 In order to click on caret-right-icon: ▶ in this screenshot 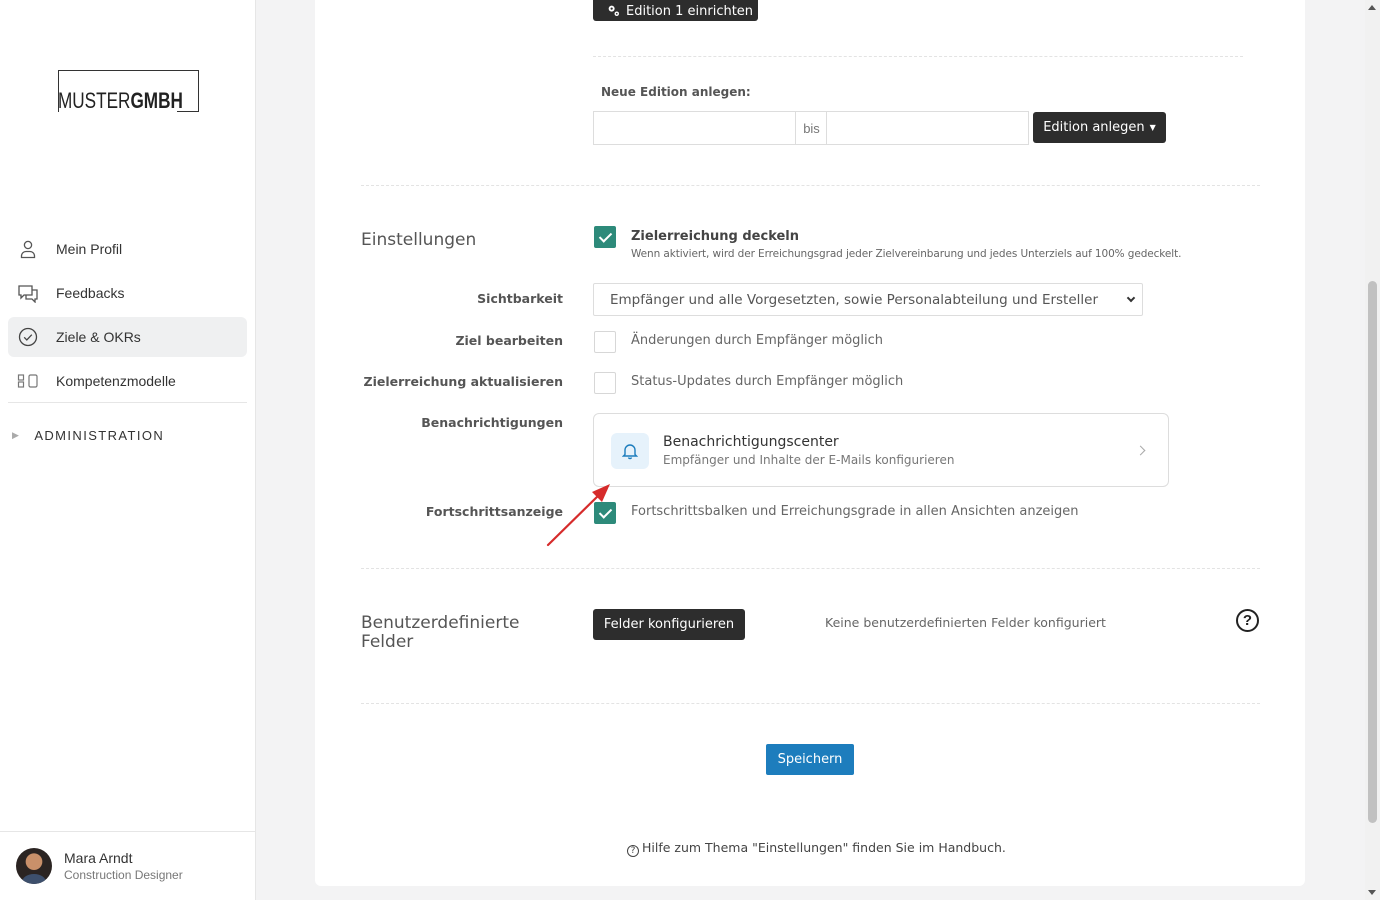, I will do `click(16, 435)`.